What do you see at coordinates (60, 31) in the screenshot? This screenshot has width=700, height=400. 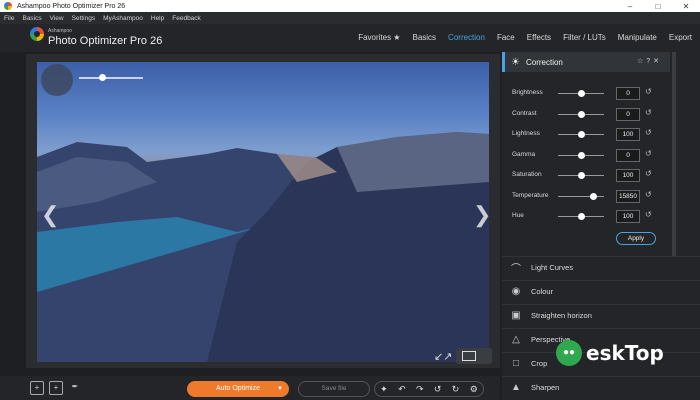 I see `brand-small: Ashampoo` at bounding box center [60, 31].